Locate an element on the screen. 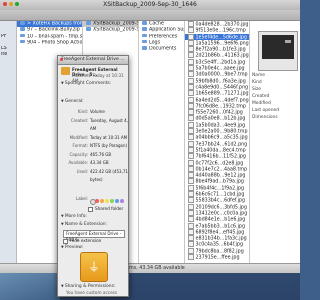 This screenshot has width=320, height=300. name-extension-section: Name & Extension: is located at coordinates (84, 224).